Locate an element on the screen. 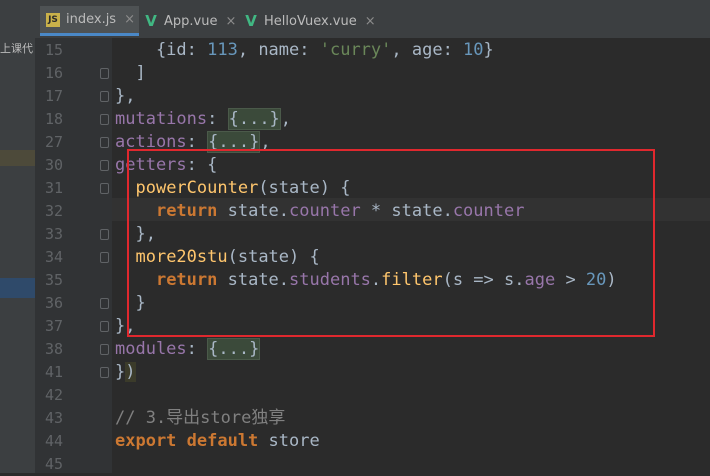  code-text: ] is located at coordinates (130, 73).